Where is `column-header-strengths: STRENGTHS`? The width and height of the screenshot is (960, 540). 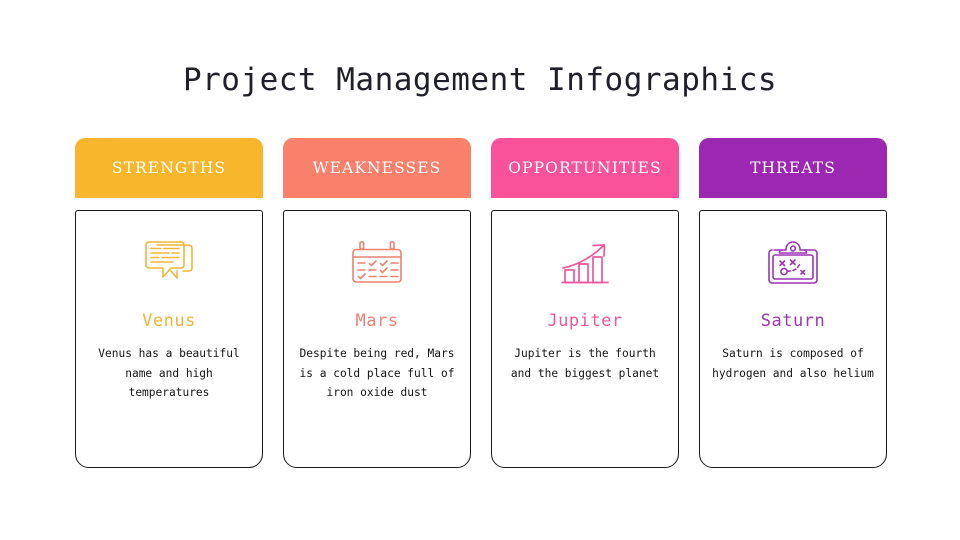
column-header-strengths: STRENGTHS is located at coordinates (169, 168).